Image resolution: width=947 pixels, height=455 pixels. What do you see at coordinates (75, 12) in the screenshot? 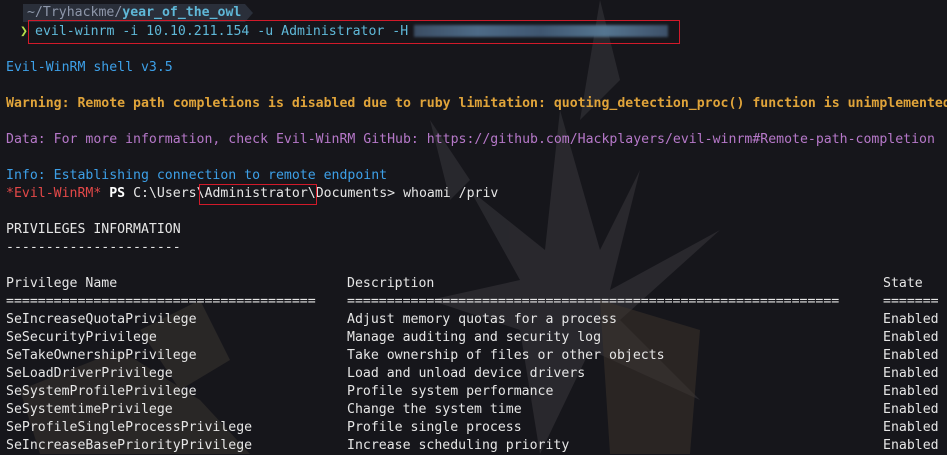
I see `prompt-path-prefix: ~/Tryhackme/` at bounding box center [75, 12].